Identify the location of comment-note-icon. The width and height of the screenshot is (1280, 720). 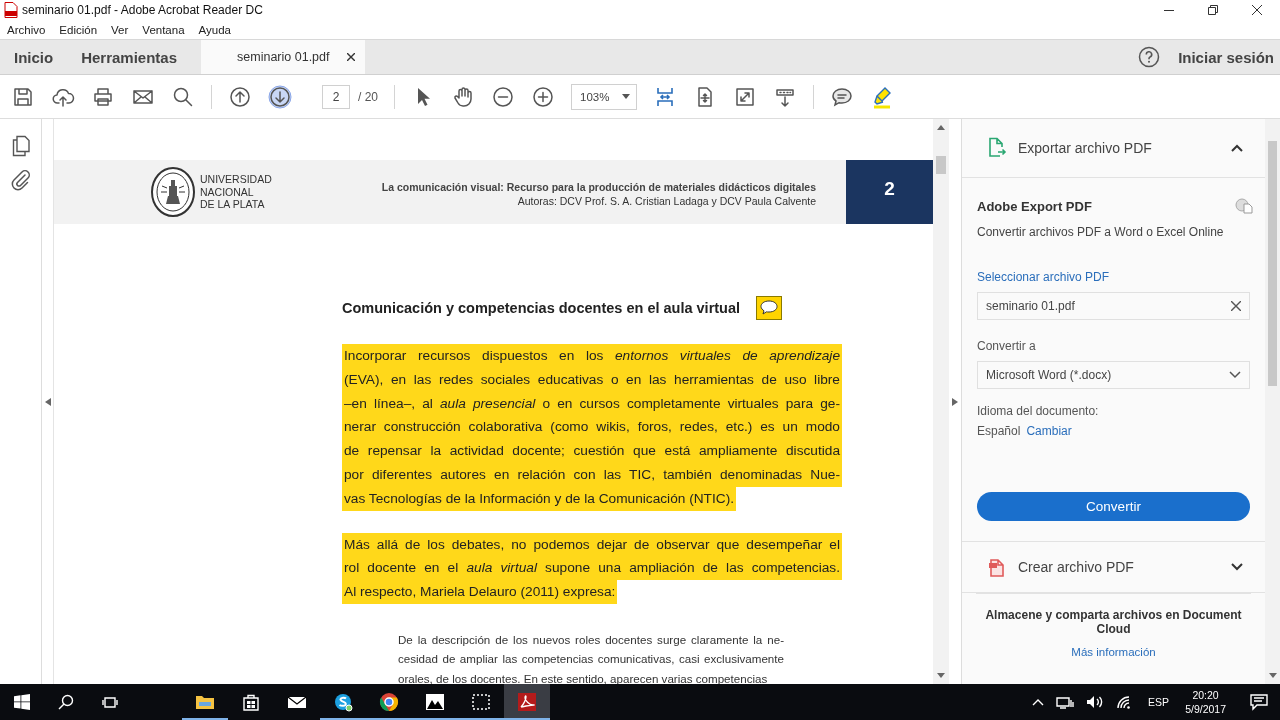
(769, 308).